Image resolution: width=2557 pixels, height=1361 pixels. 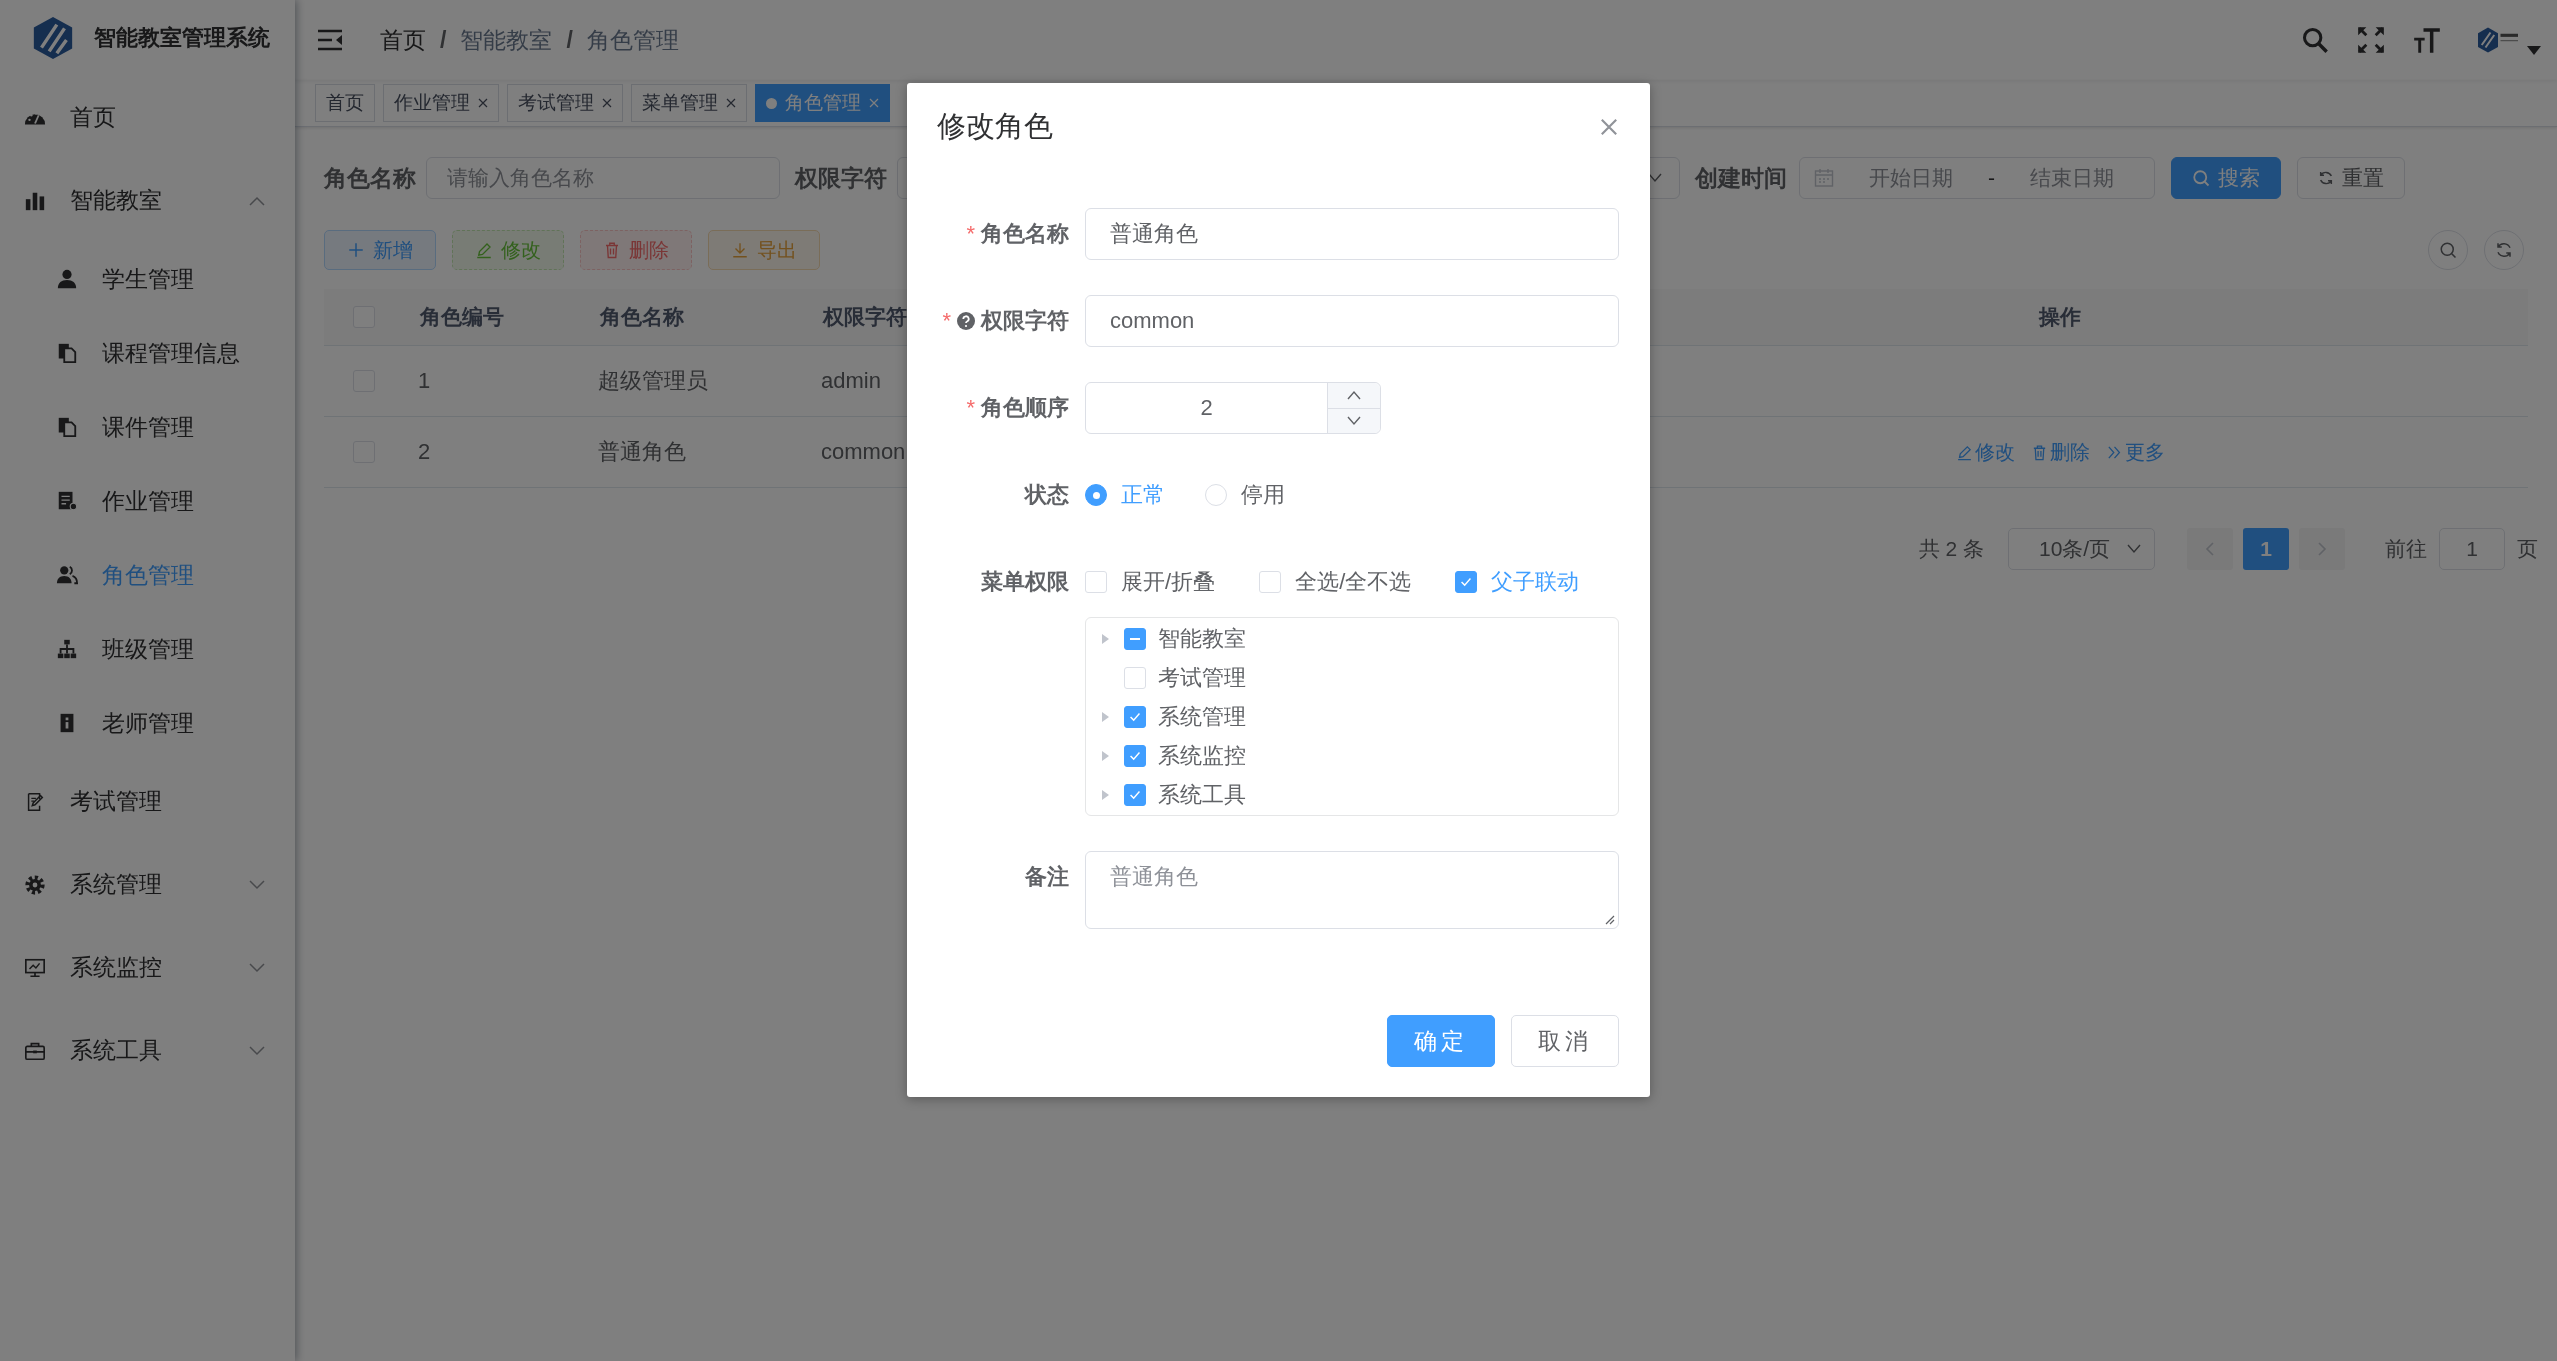 I want to click on goto-label: 前往, so click(x=2406, y=549).